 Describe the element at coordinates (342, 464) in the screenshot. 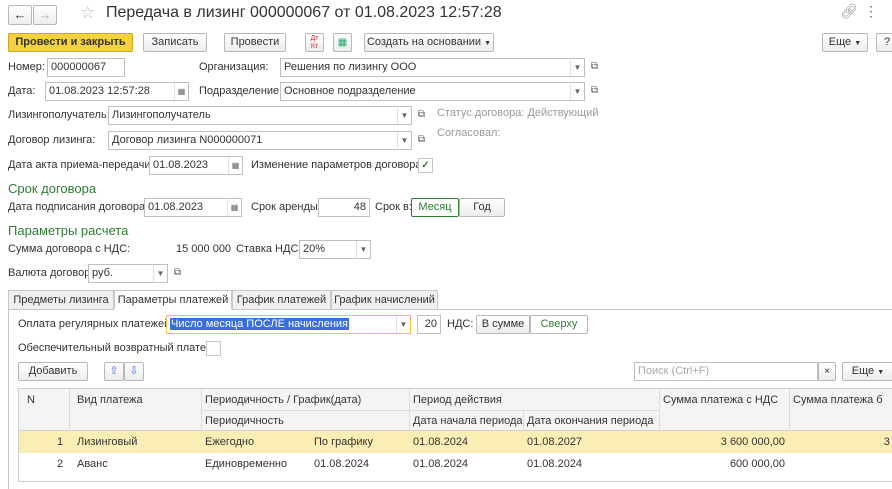

I see `row-2-schedule: 01.08.2024` at that location.